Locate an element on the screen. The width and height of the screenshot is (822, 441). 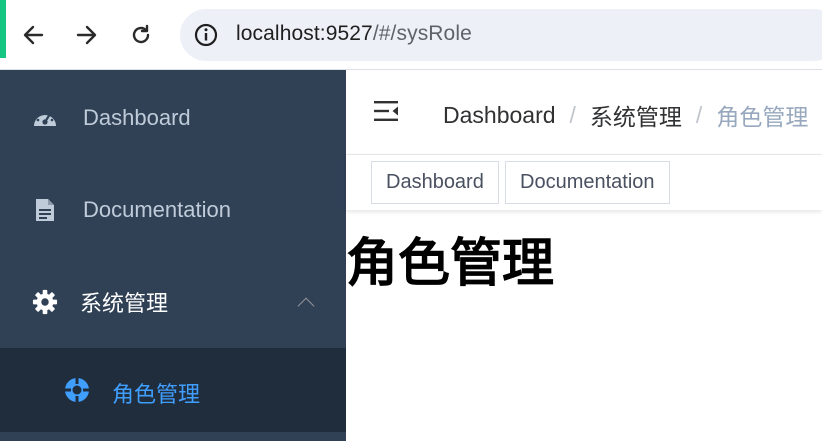
forward-arrow-icon is located at coordinates (86, 35).